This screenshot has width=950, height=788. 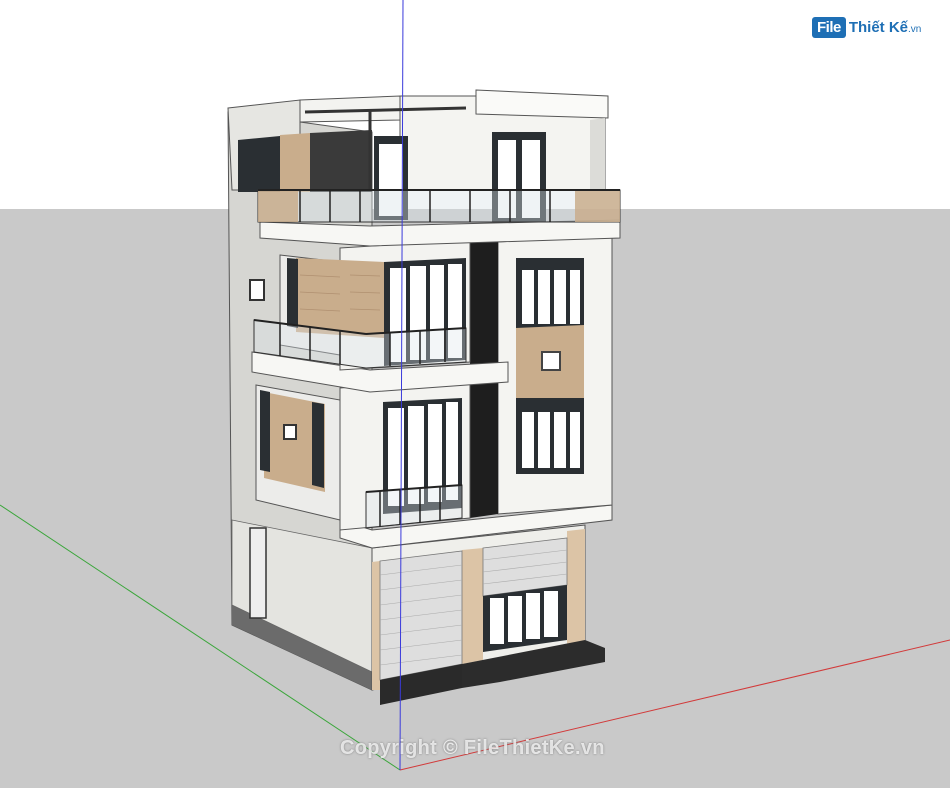 What do you see at coordinates (414, 506) in the screenshot?
I see `floor1-balcony-railing` at bounding box center [414, 506].